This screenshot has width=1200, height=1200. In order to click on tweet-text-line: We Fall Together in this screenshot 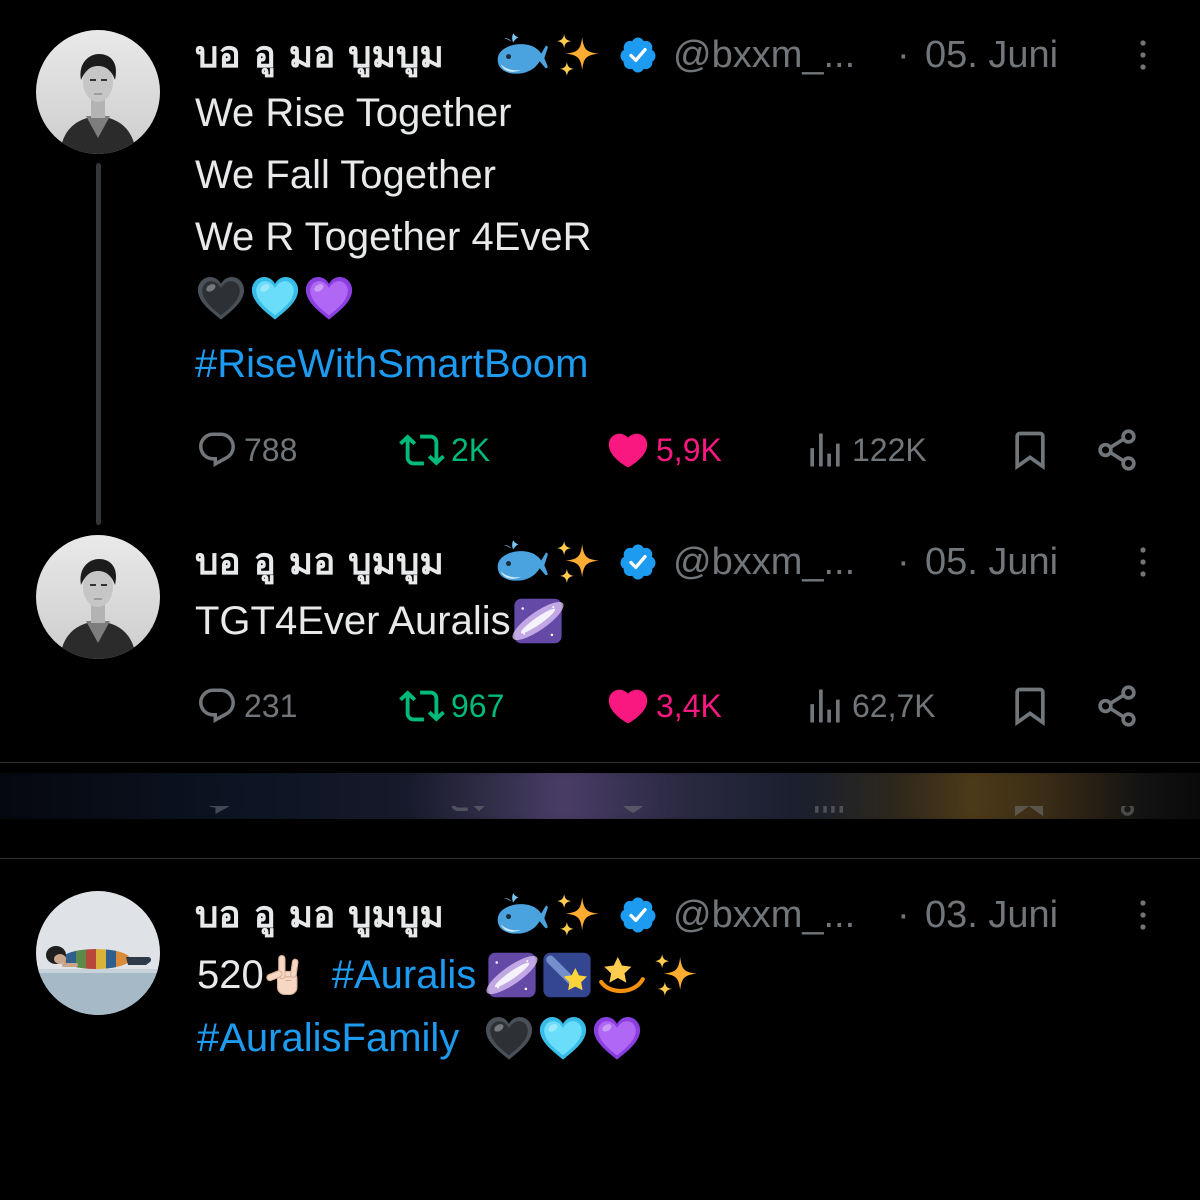, I will do `click(345, 175)`.